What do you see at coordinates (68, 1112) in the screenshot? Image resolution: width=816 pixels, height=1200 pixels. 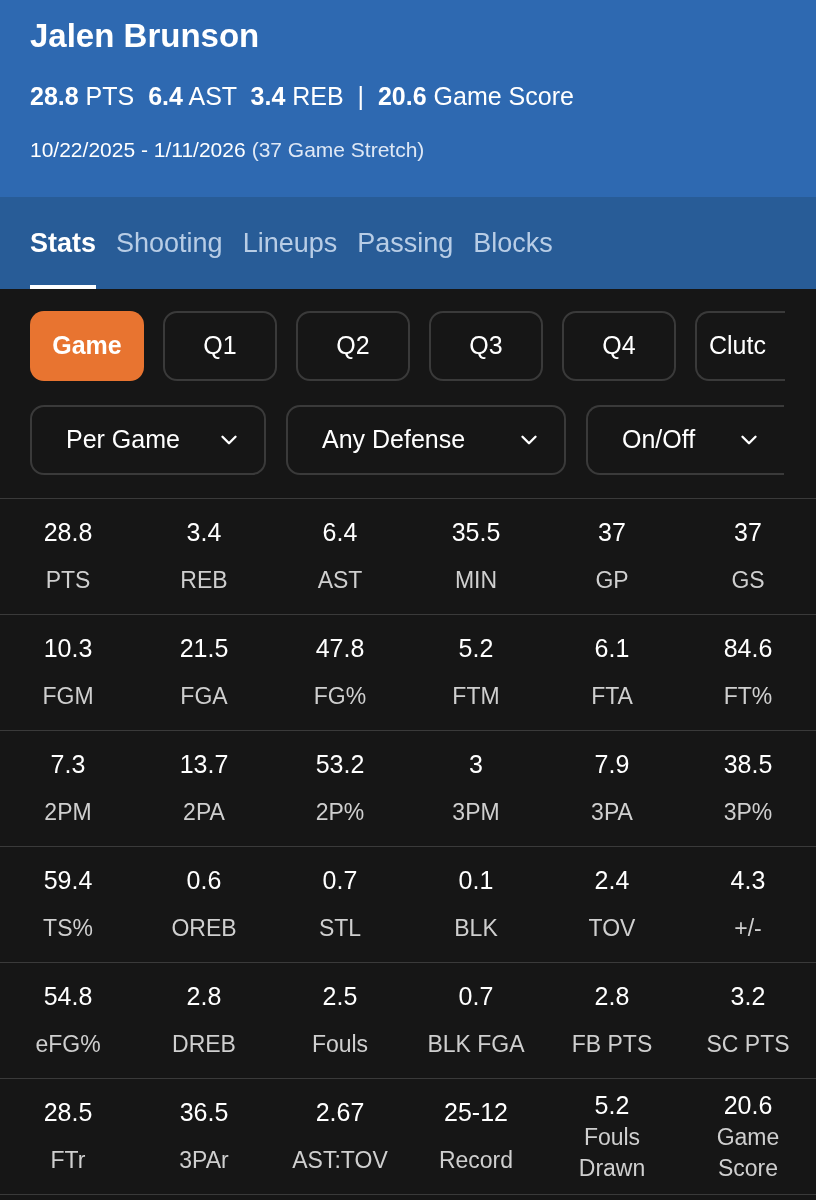 I see `stat-value: 28.5` at bounding box center [68, 1112].